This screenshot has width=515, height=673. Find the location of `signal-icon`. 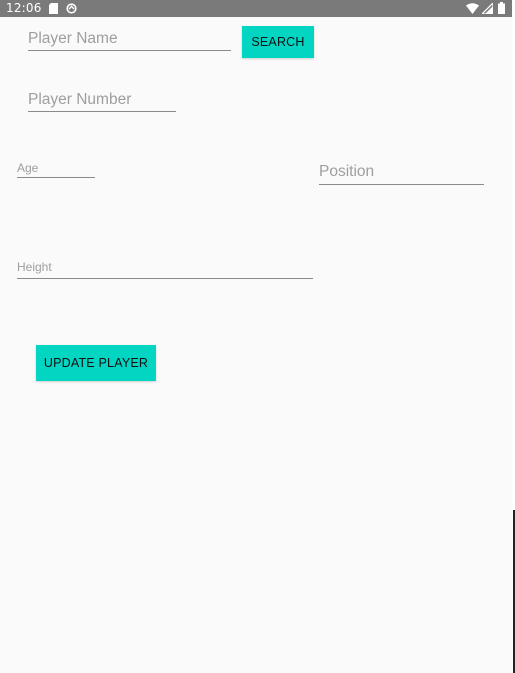

signal-icon is located at coordinates (487, 8).